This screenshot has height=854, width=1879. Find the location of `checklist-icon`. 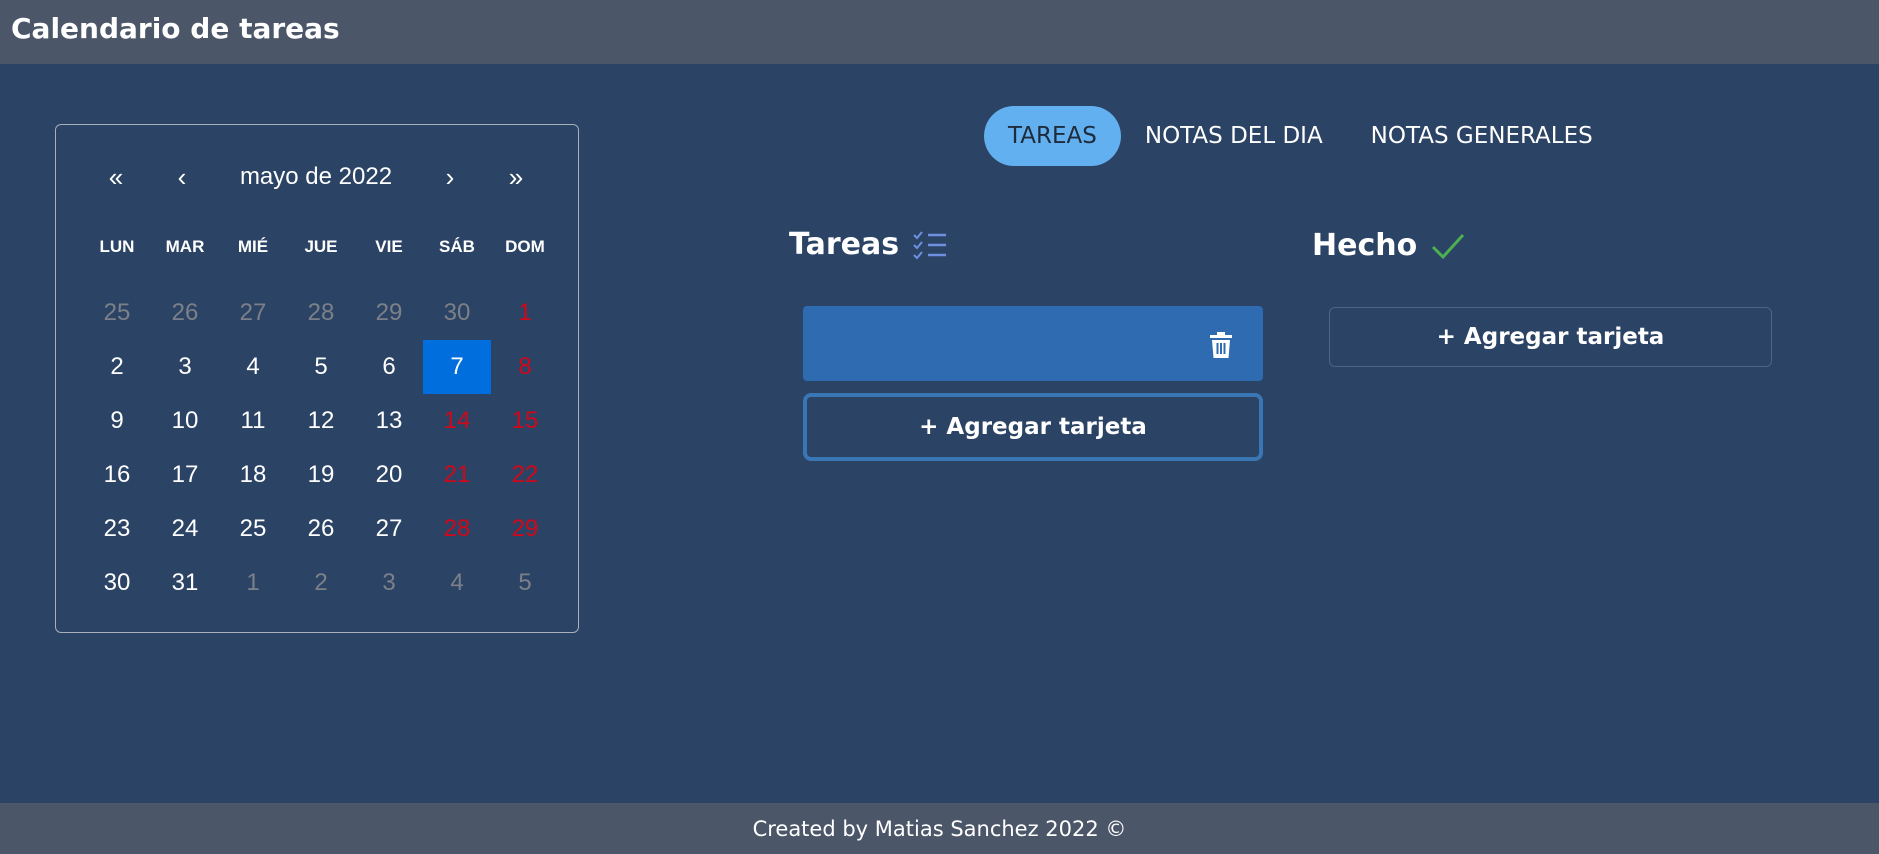

checklist-icon is located at coordinates (930, 245).